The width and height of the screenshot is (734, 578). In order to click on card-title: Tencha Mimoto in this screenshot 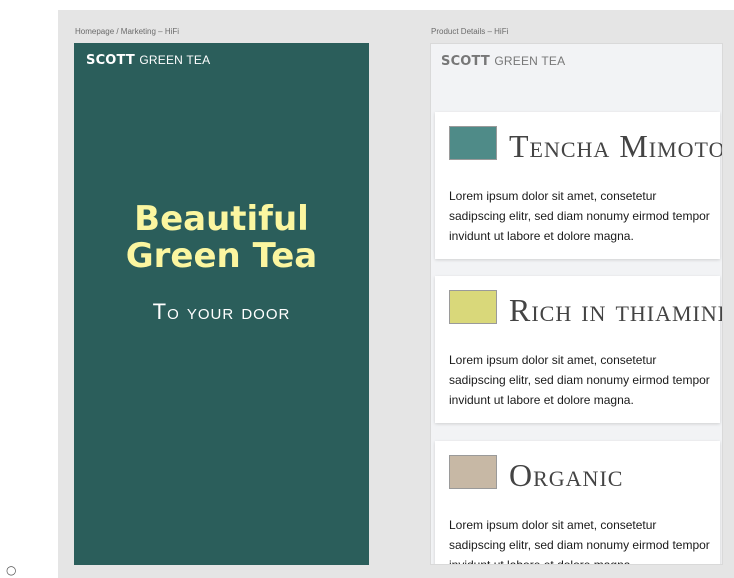, I will do `click(616, 146)`.